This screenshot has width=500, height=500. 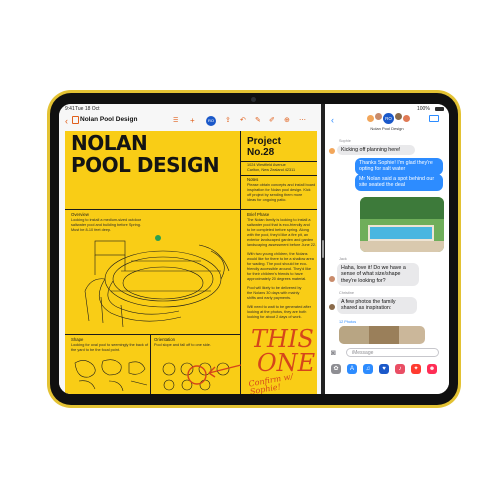 What do you see at coordinates (352, 369) in the screenshot?
I see `app-store-icon: A` at bounding box center [352, 369].